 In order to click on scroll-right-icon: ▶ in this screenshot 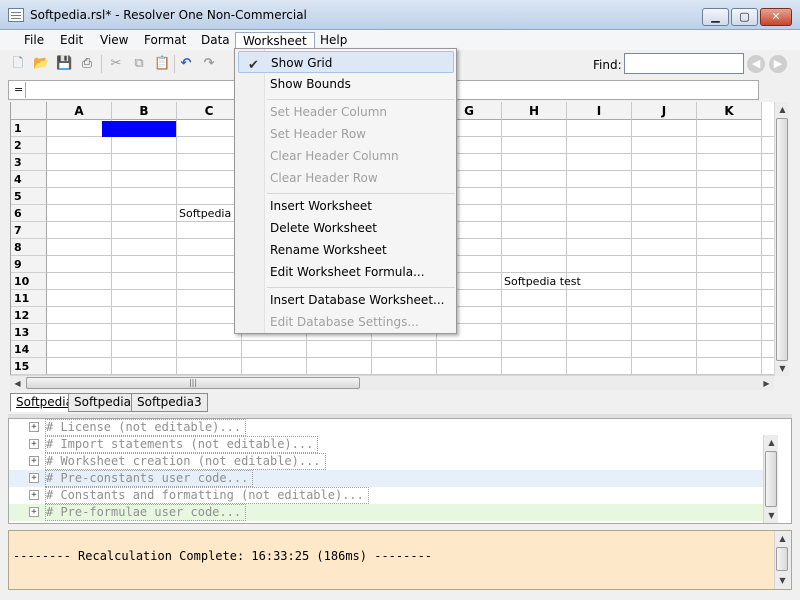, I will do `click(766, 383)`.